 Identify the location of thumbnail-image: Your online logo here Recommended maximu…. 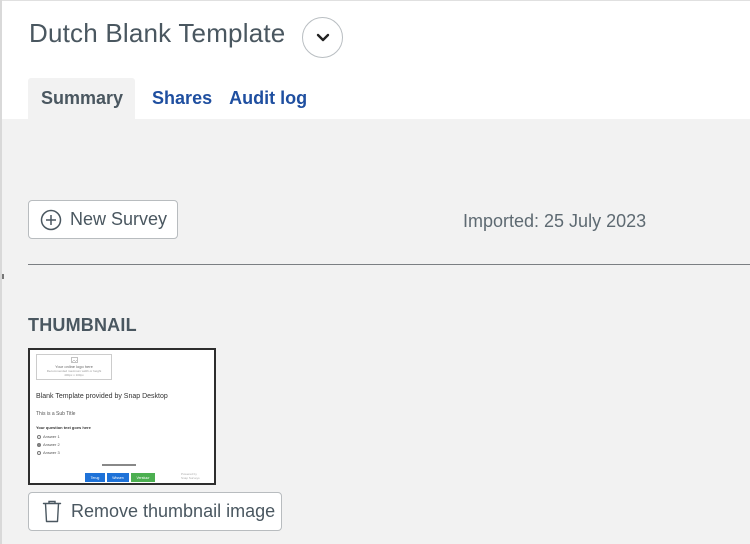
(122, 416).